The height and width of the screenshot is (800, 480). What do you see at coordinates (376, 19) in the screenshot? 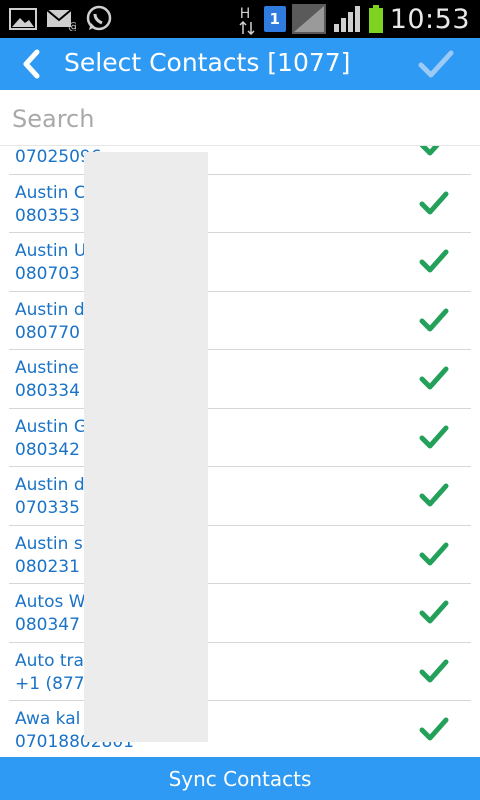
I see `battery-icon` at bounding box center [376, 19].